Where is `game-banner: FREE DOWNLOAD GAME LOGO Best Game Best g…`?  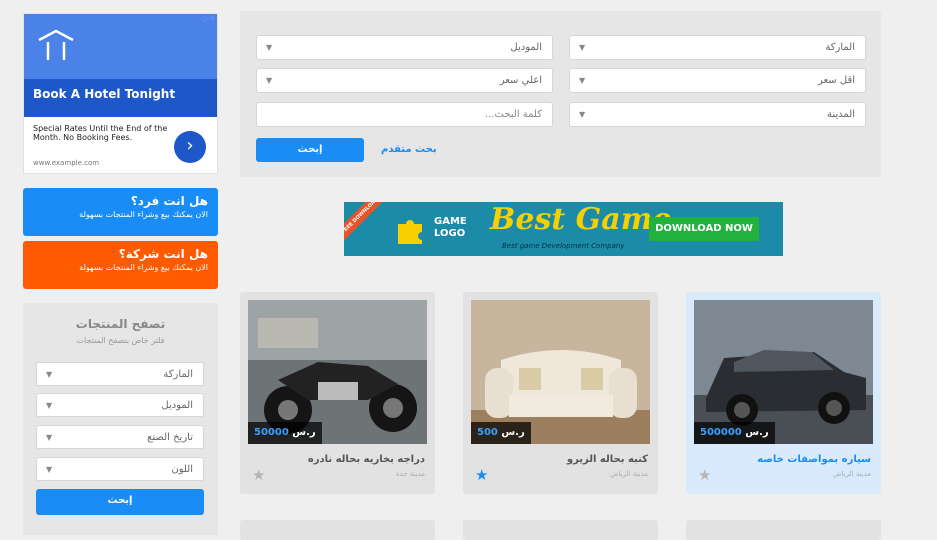 game-banner: FREE DOWNLOAD GAME LOGO Best Game Best g… is located at coordinates (563, 229).